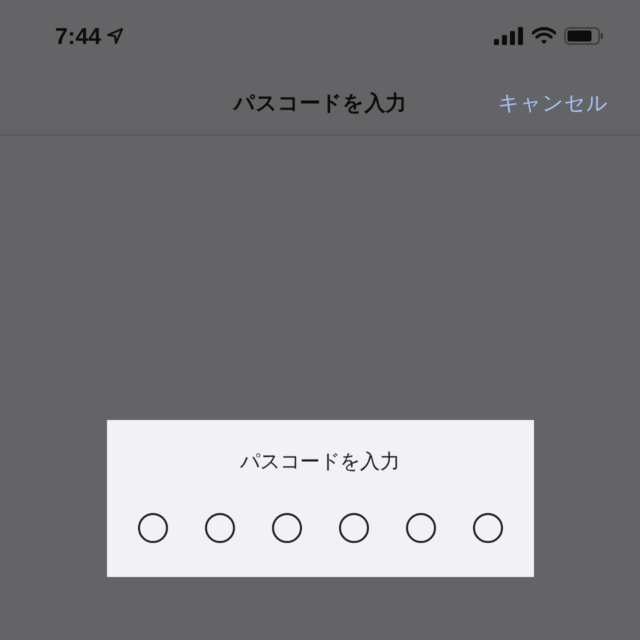  I want to click on wifi-icon, so click(544, 36).